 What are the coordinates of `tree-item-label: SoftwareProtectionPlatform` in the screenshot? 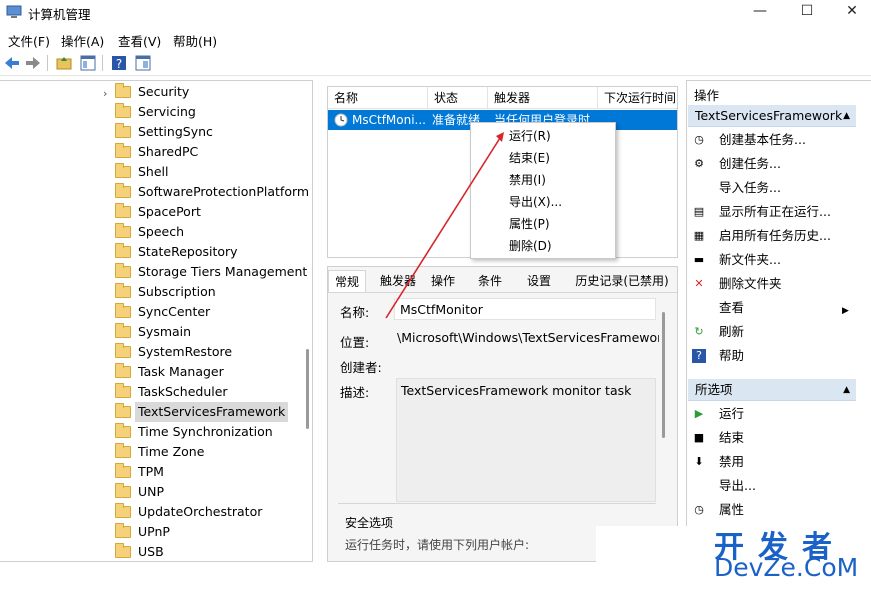 It's located at (224, 191).